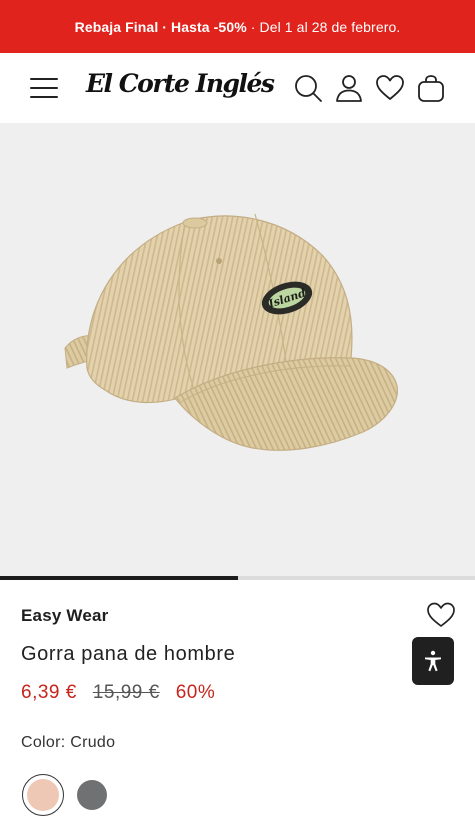 The height and width of the screenshot is (833, 475). What do you see at coordinates (349, 88) in the screenshot?
I see `user-icon` at bounding box center [349, 88].